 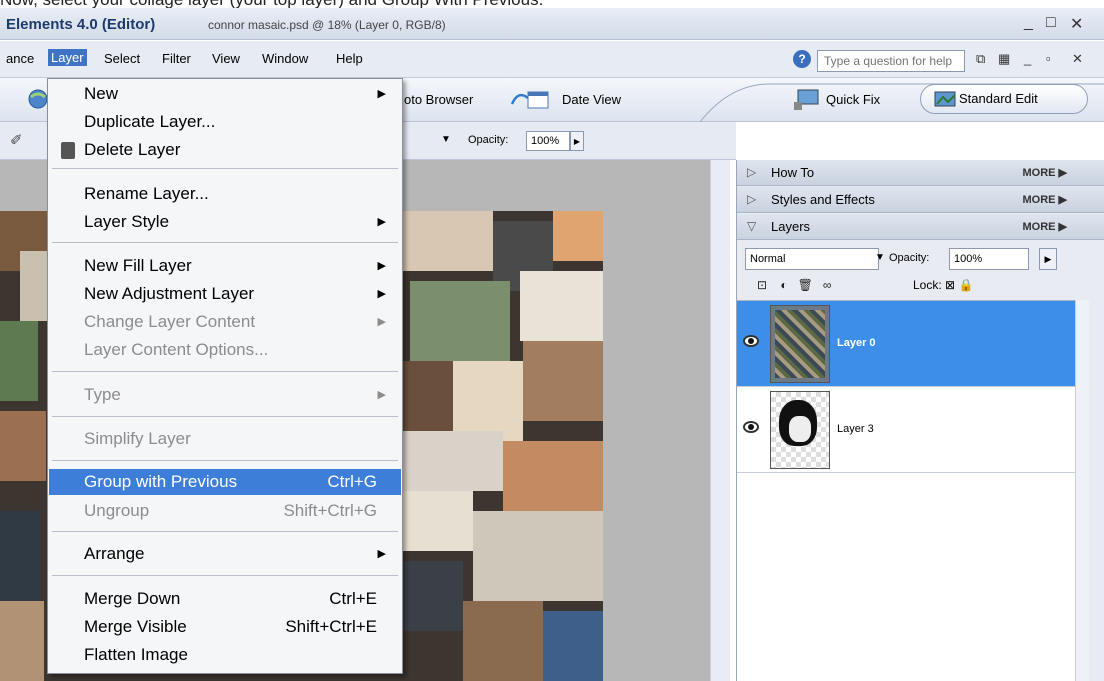 I want to click on menu-item-label: Flatten Image, so click(x=136, y=654).